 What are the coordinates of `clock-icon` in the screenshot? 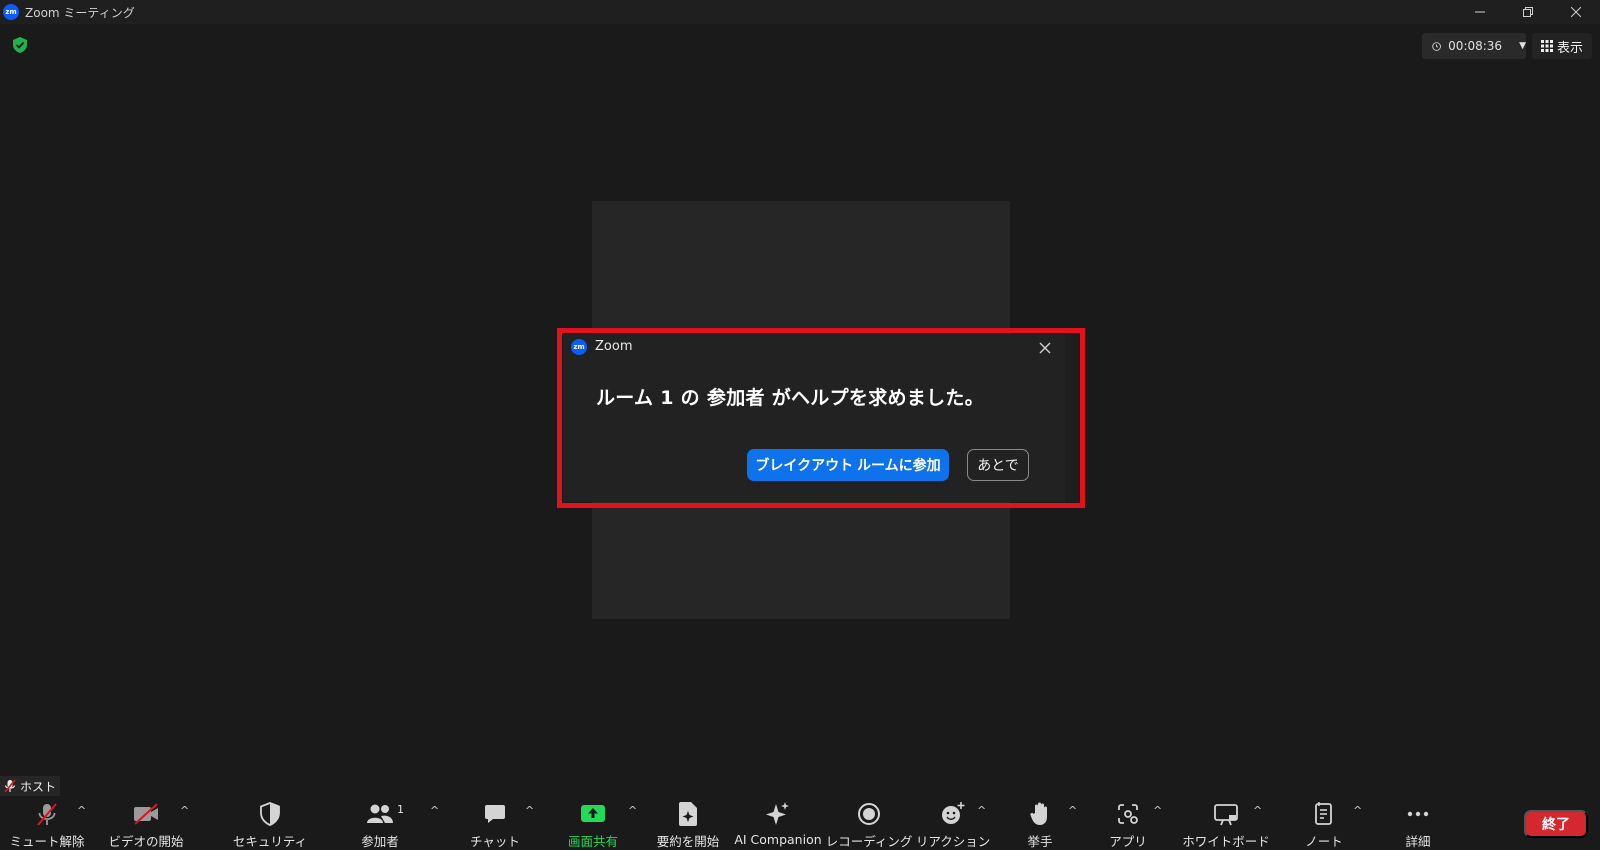 It's located at (1436, 46).